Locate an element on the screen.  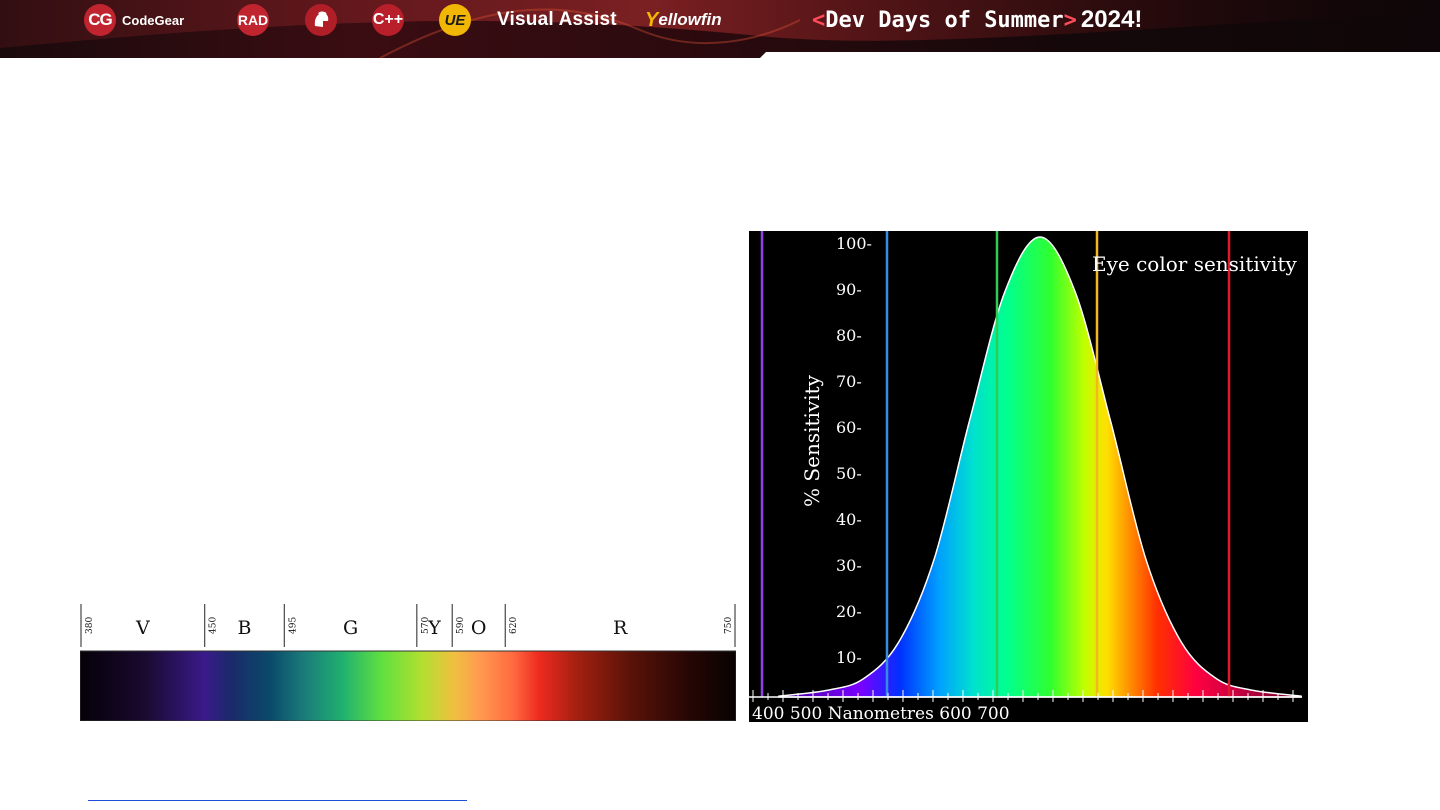
spectrum-svg: 380 450 495 570 590 620 750V B G Y O R is located at coordinates (408, 662).